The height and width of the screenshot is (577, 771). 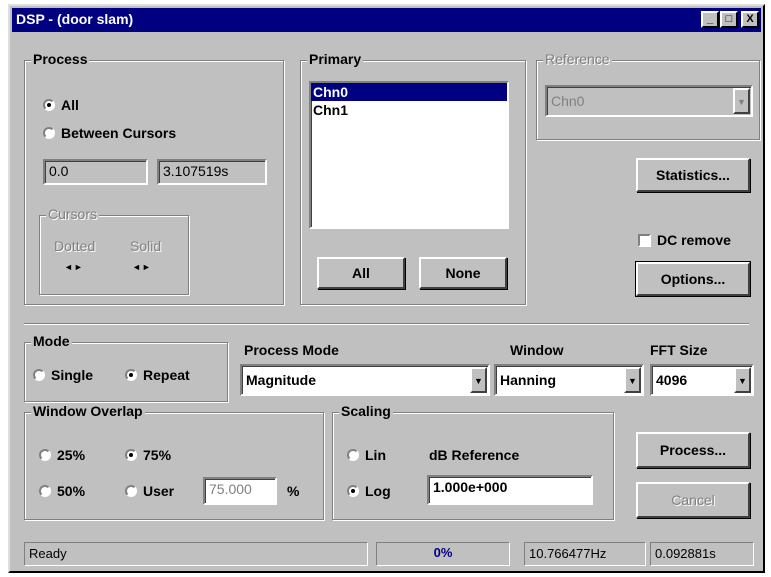 What do you see at coordinates (375, 455) in the screenshot?
I see `scaling-lin-label: Lin` at bounding box center [375, 455].